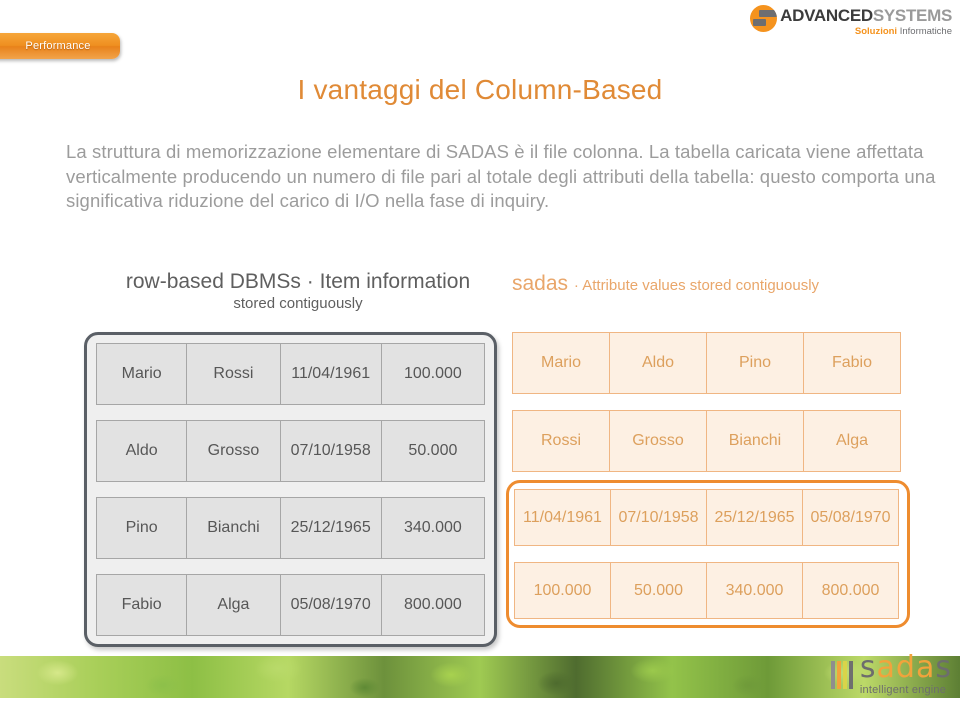 This screenshot has height=712, width=960. I want to click on performance-tab: Performance, so click(60, 46).